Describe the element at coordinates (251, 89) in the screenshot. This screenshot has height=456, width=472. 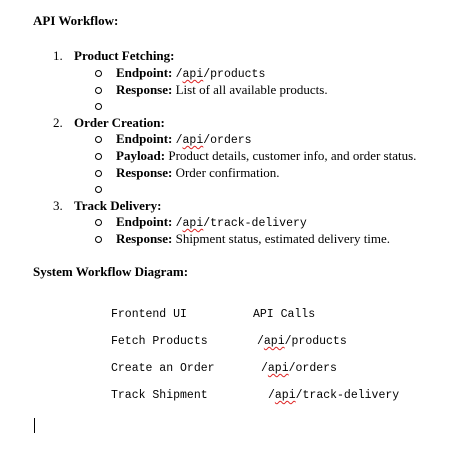
I see `response-text: List of all available products.` at that location.